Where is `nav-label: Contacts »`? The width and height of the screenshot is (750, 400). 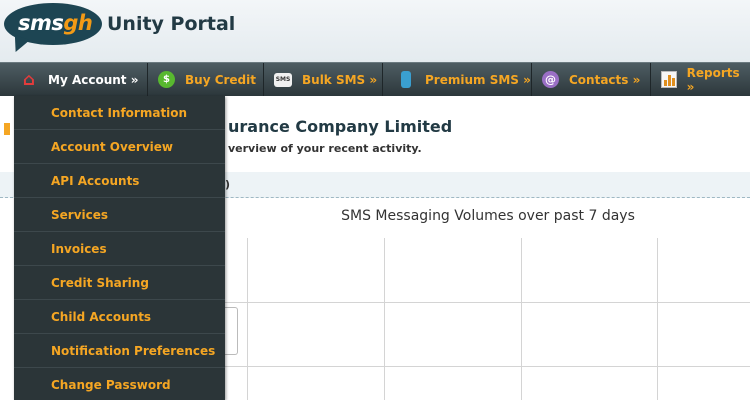
nav-label: Contacts » is located at coordinates (605, 79).